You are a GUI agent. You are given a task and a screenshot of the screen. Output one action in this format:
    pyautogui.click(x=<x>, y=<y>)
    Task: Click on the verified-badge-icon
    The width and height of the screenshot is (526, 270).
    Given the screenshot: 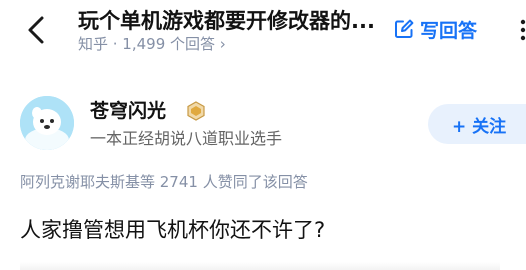 What is the action you would take?
    pyautogui.click(x=196, y=111)
    